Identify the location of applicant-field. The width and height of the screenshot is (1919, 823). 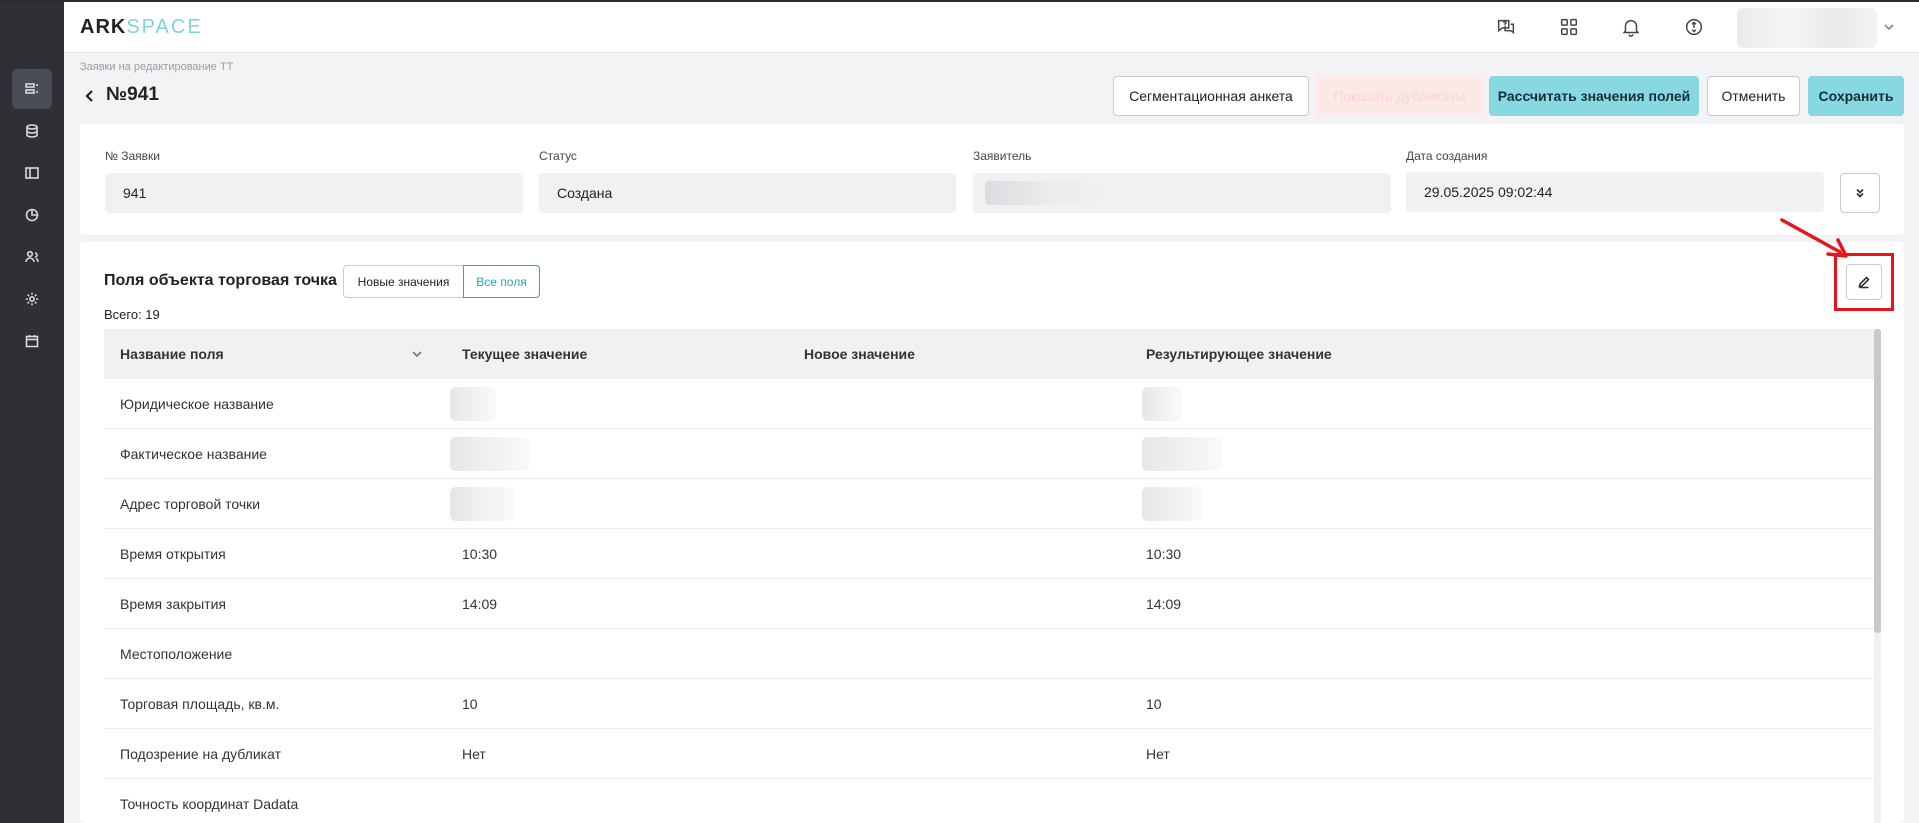
(1182, 193).